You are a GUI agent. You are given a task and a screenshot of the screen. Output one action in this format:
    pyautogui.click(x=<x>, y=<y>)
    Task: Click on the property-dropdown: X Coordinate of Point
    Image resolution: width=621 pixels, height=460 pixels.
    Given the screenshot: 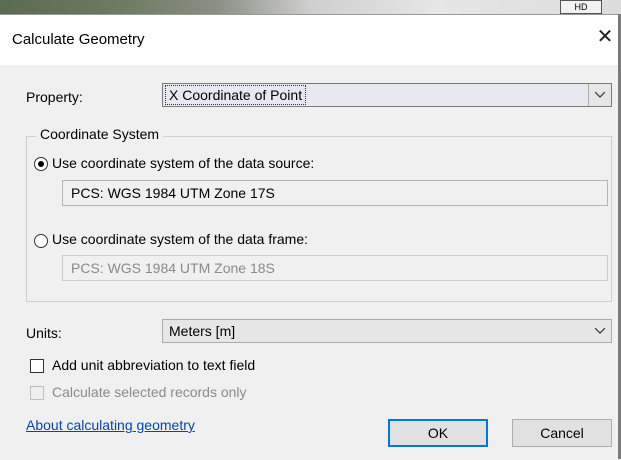 What is the action you would take?
    pyautogui.click(x=387, y=95)
    